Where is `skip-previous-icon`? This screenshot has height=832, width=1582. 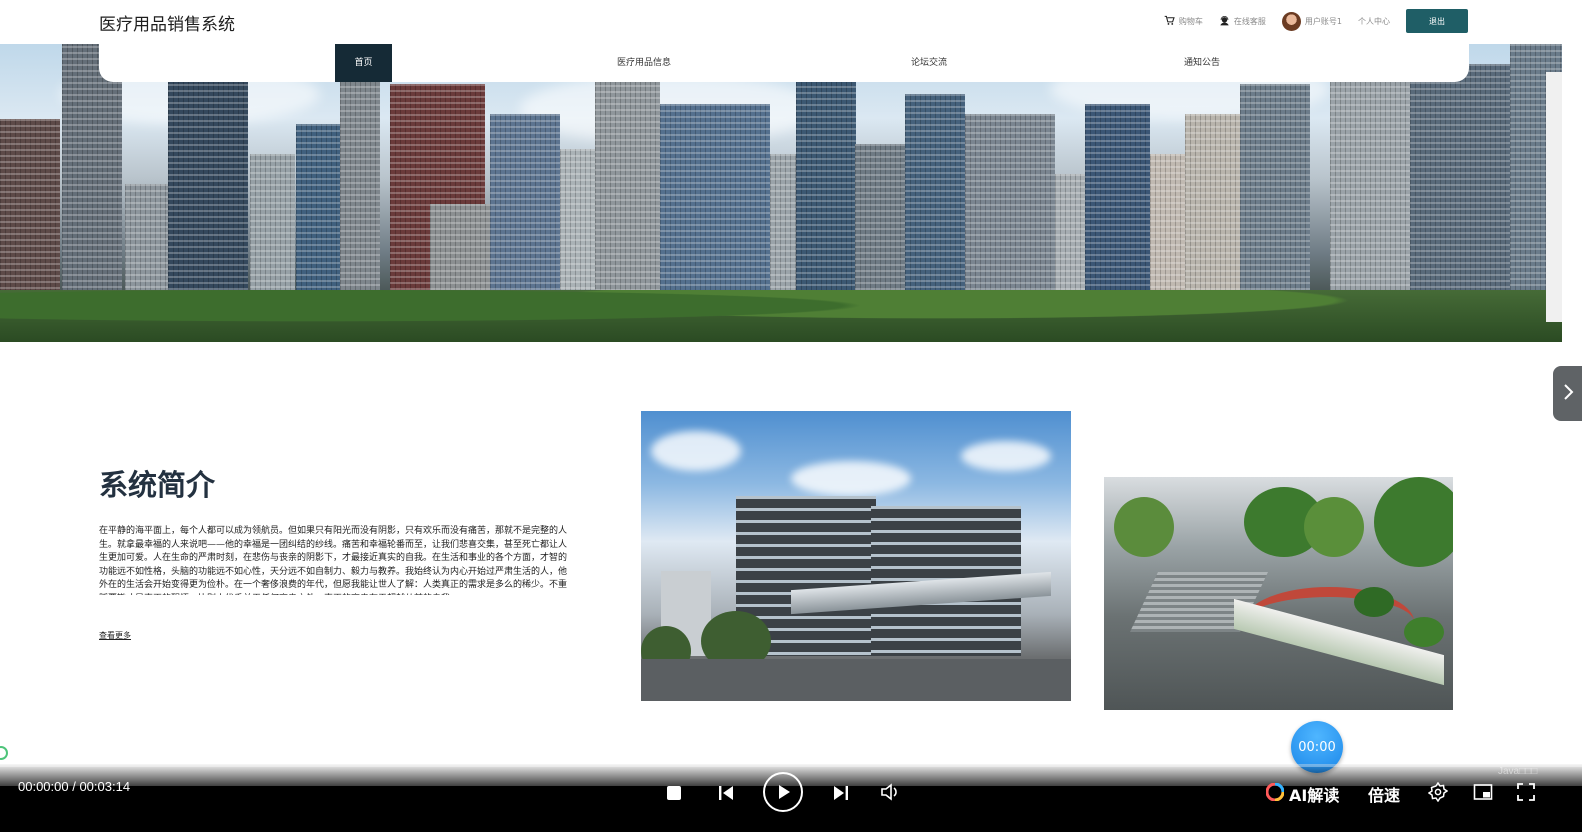
skip-previous-icon is located at coordinates (726, 793).